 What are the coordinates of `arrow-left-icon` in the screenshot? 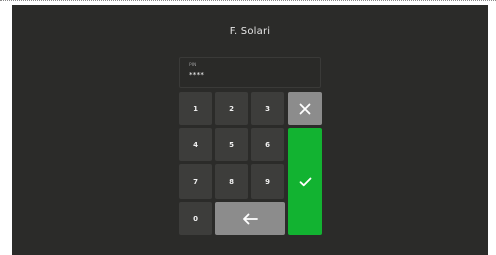 It's located at (250, 218).